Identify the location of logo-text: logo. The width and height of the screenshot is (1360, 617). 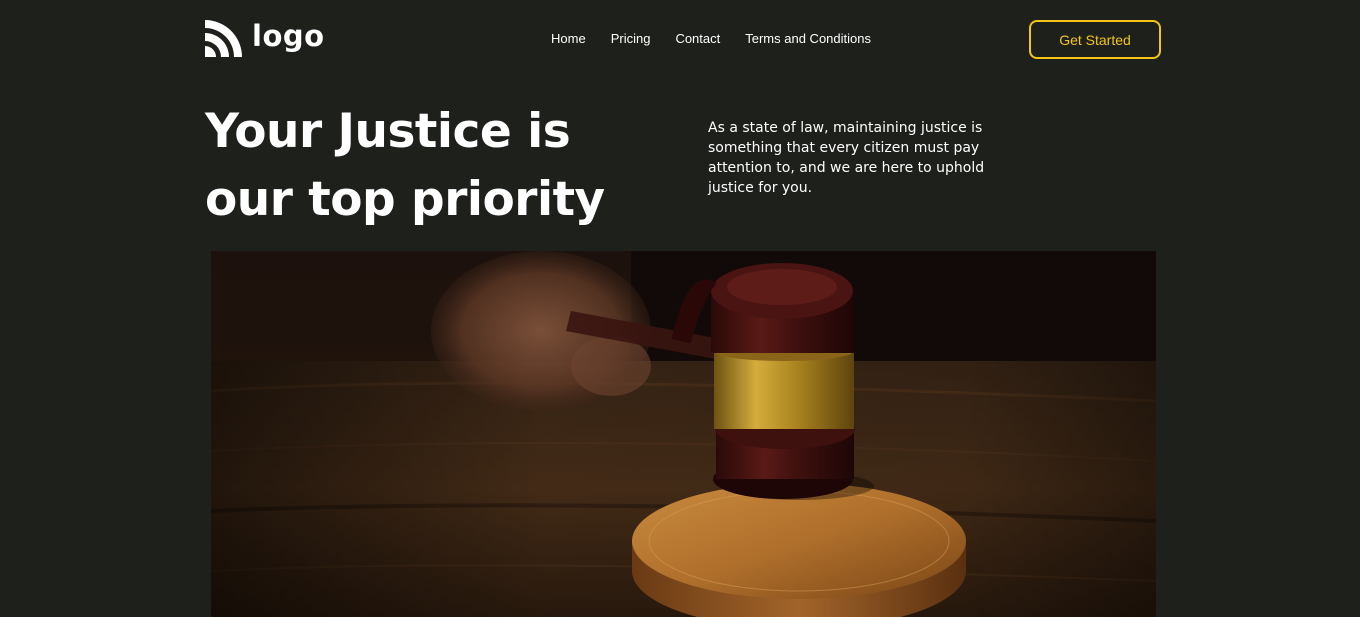
(288, 35).